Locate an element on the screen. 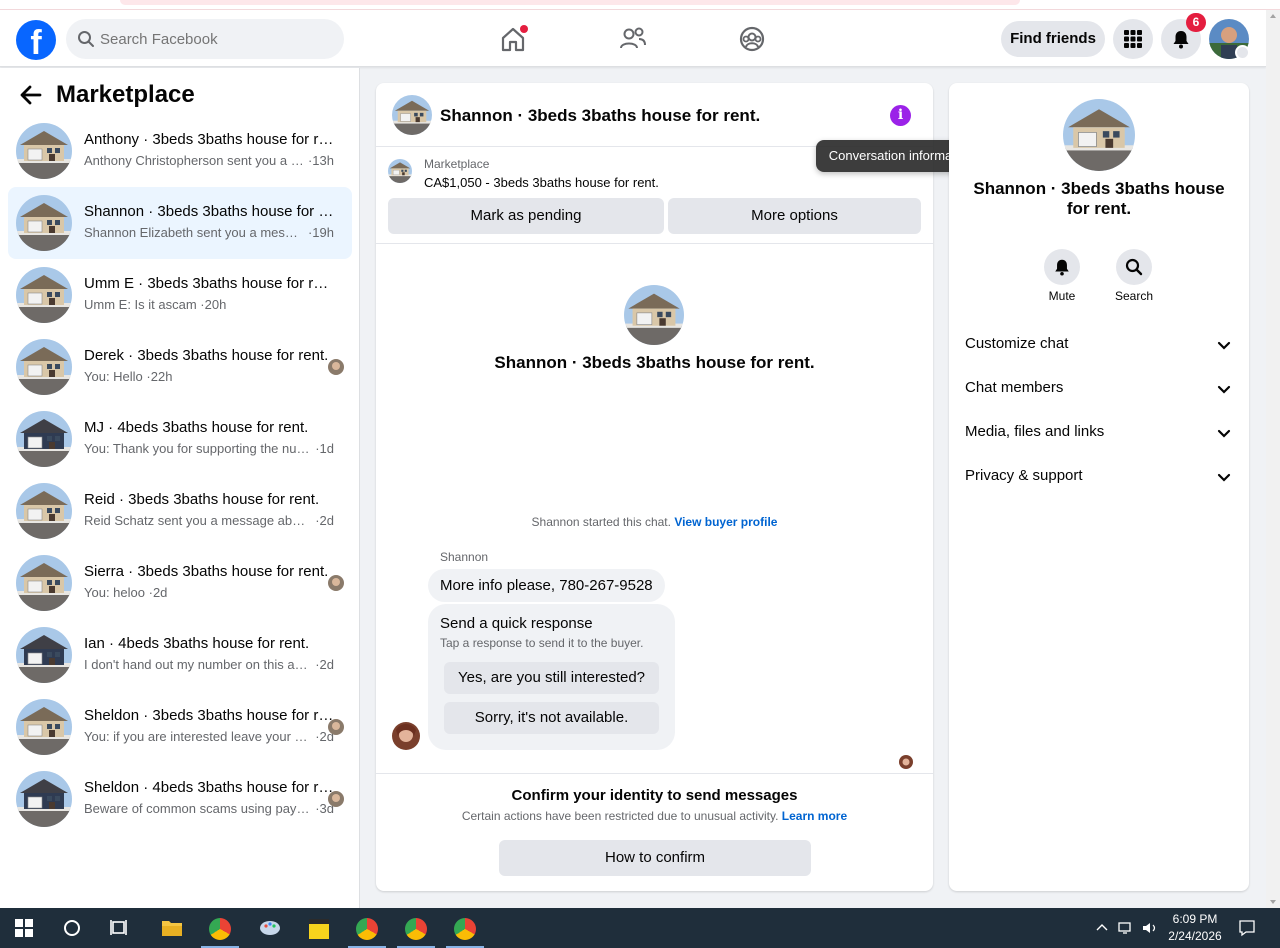 Image resolution: width=1280 pixels, height=948 pixels. quick-response-subtitle: Tap a response to send it to the buyer. is located at coordinates (542, 643).